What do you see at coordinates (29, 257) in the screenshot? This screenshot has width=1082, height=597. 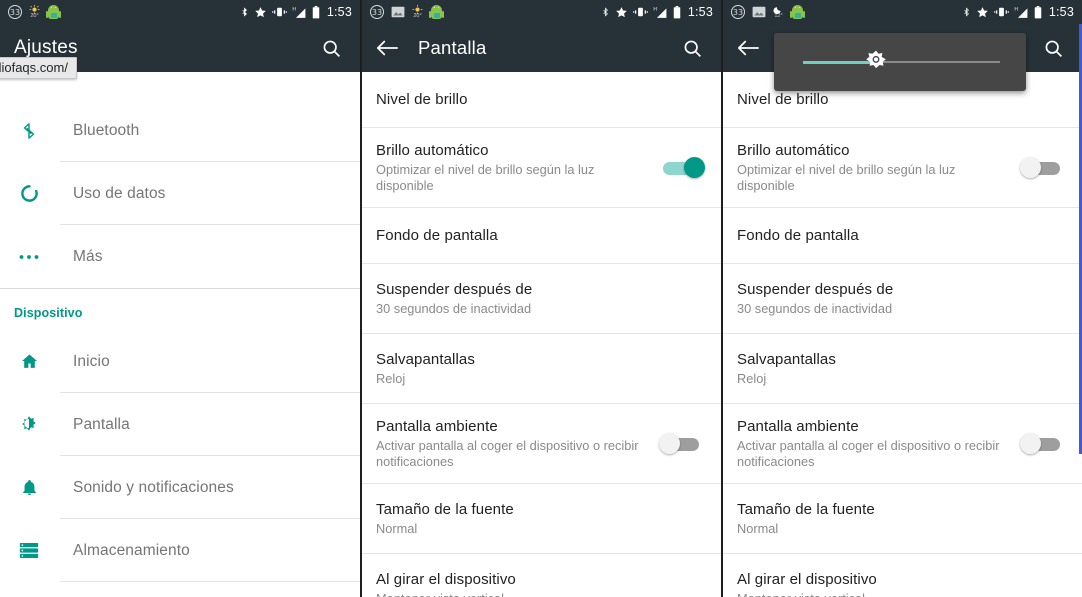 I see `more-dots-icon` at bounding box center [29, 257].